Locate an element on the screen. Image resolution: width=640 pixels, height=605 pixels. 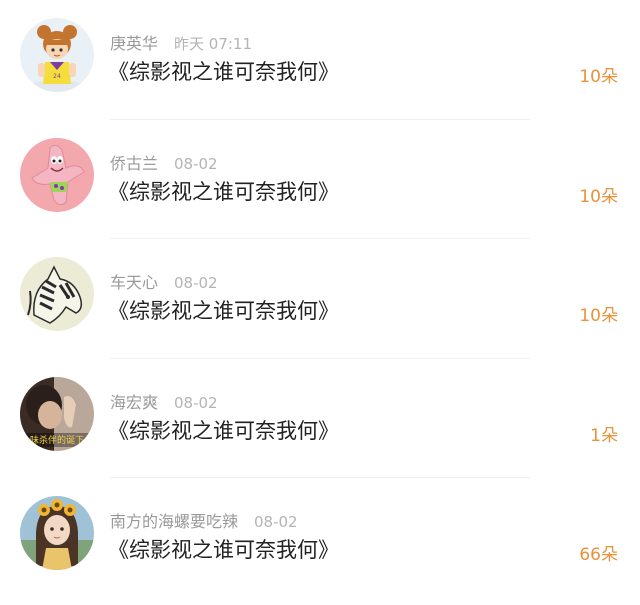
patrick-star-avatar-icon is located at coordinates (57, 174).